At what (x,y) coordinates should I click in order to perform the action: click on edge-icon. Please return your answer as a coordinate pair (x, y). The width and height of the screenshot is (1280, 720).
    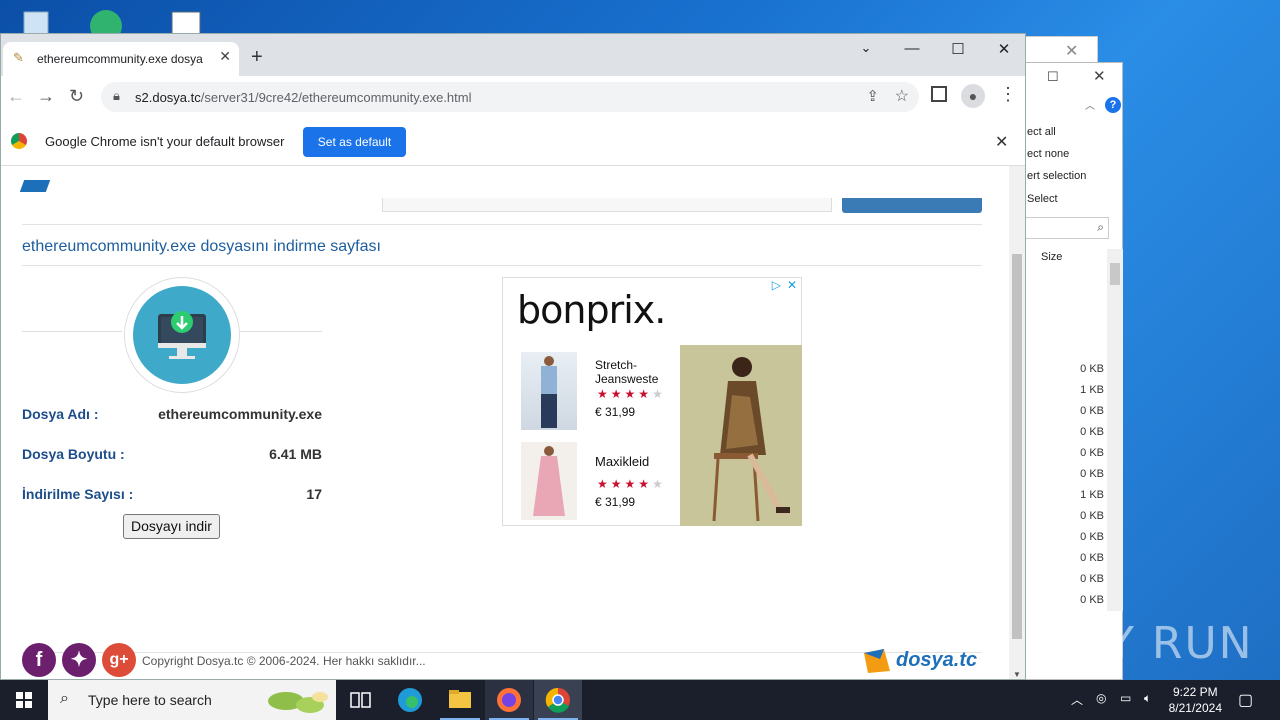
    Looking at the image, I should click on (410, 700).